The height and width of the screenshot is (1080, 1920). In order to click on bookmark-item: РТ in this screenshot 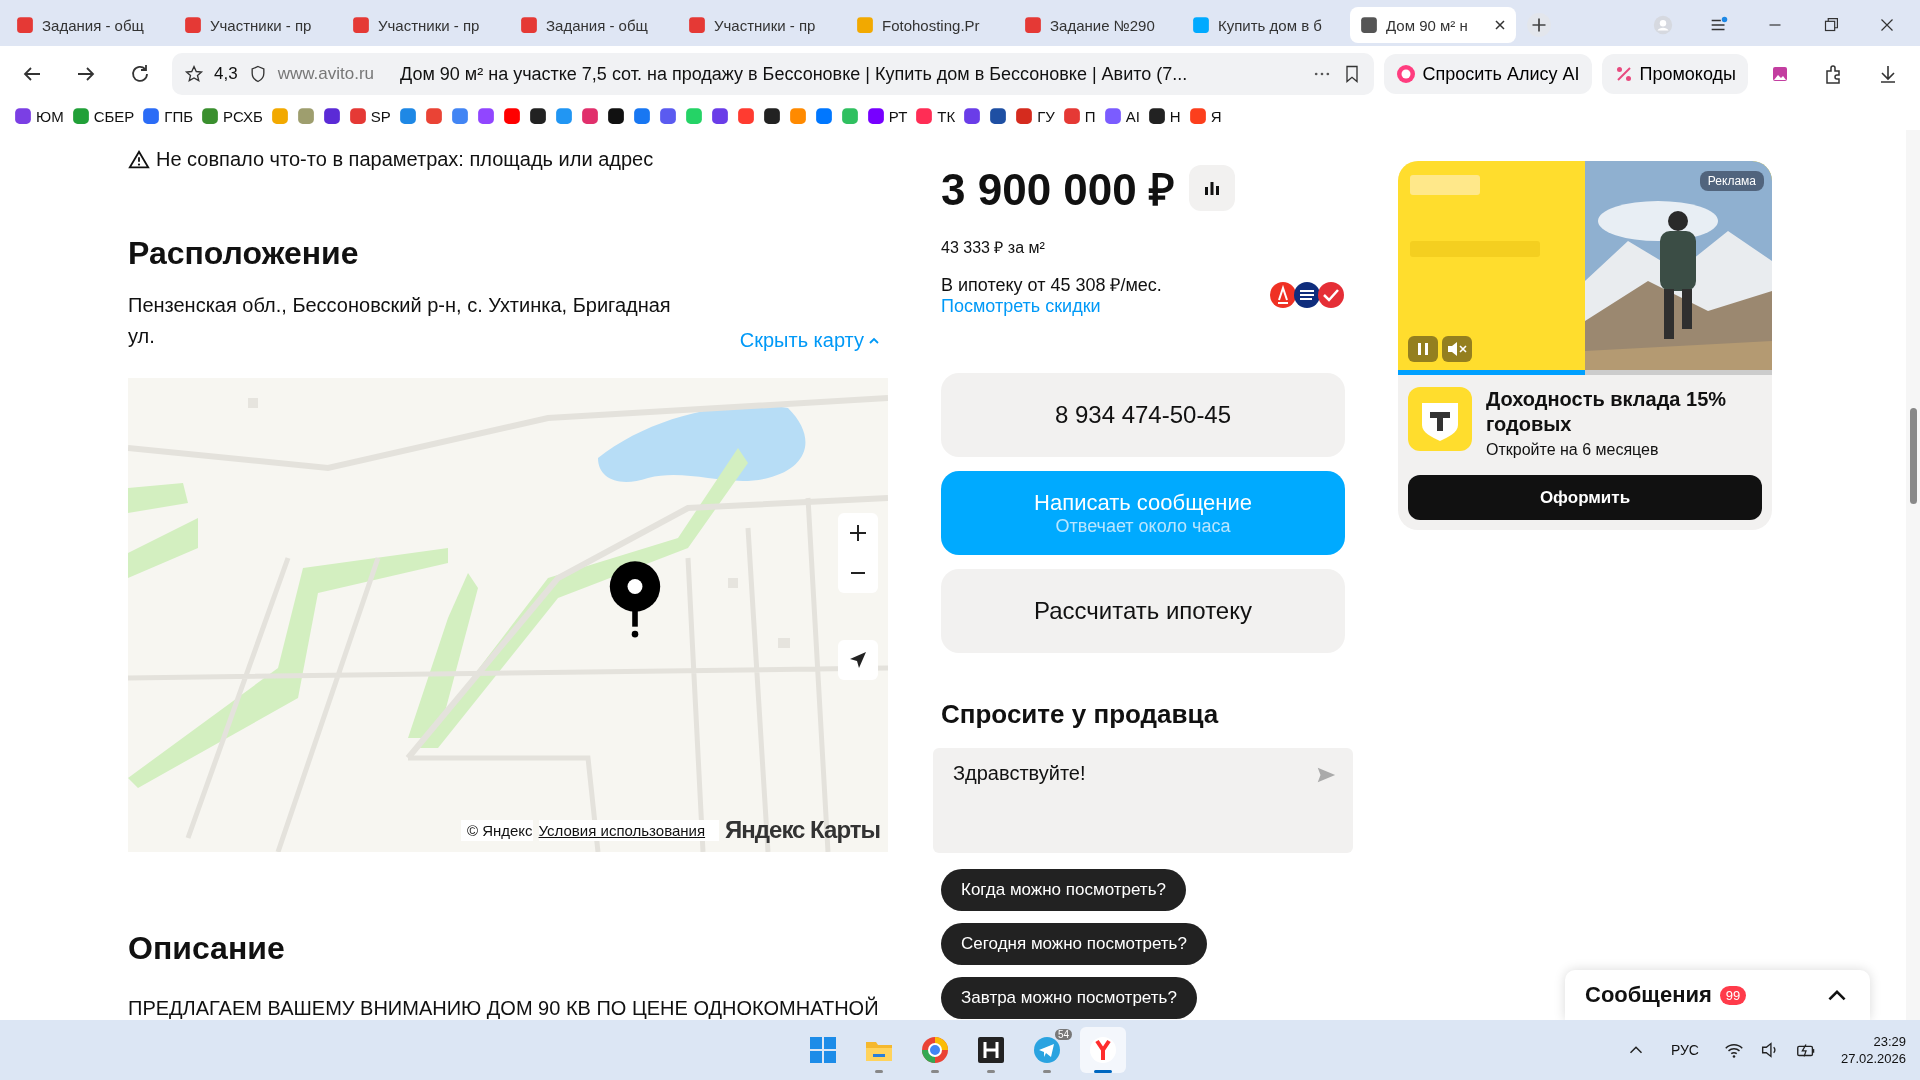, I will do `click(887, 116)`.